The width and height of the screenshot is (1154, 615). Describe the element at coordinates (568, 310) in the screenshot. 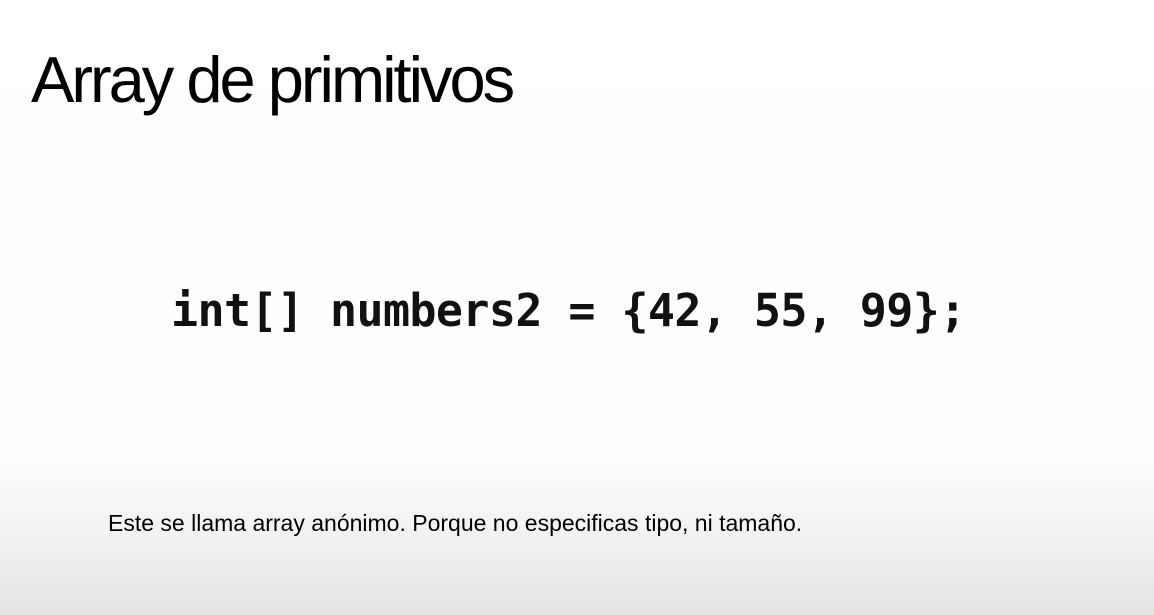

I see `code-snippet: int[] numbers2 = {42, 55, 99};` at that location.